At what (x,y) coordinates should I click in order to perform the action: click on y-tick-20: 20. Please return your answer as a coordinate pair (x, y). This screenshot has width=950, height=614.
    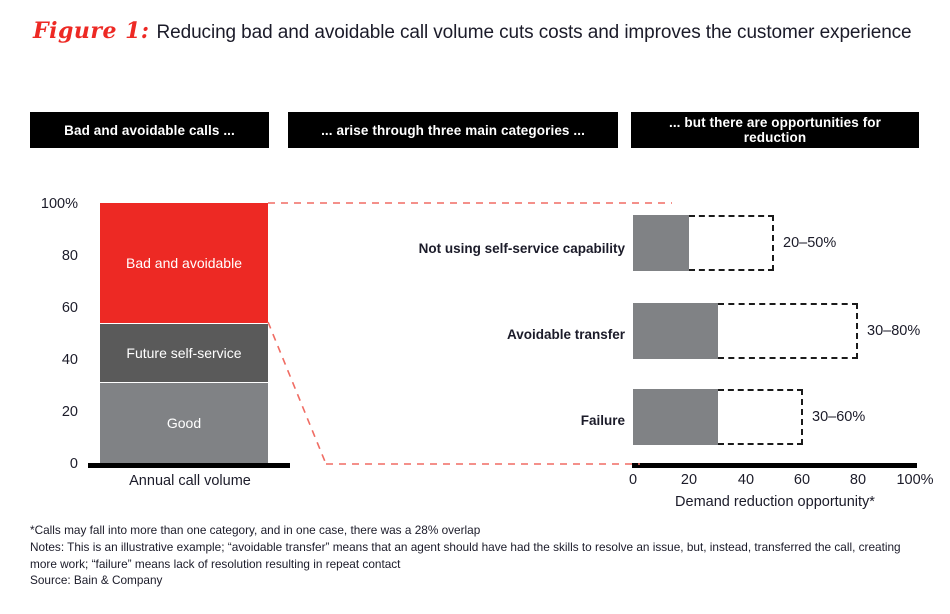
    Looking at the image, I should click on (69, 412).